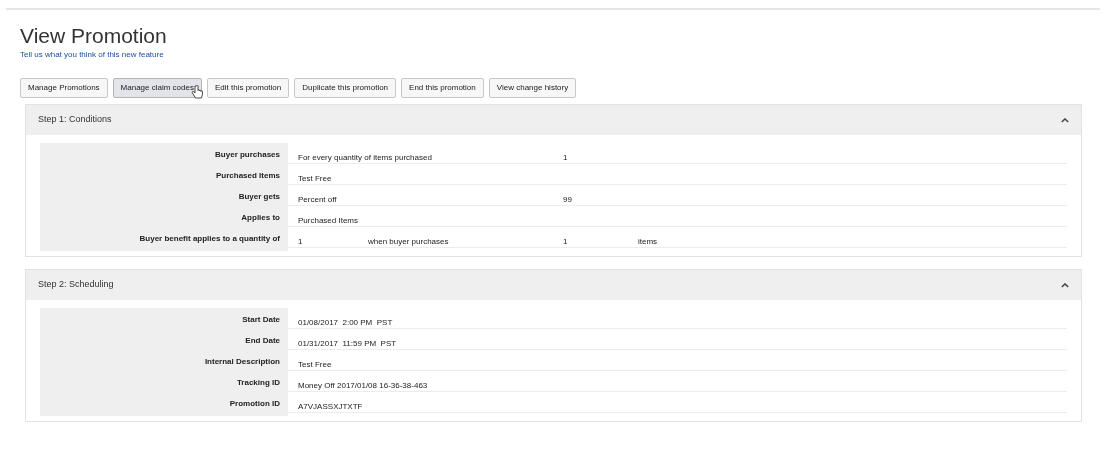  I want to click on field-label: Buyer purchases, so click(247, 155).